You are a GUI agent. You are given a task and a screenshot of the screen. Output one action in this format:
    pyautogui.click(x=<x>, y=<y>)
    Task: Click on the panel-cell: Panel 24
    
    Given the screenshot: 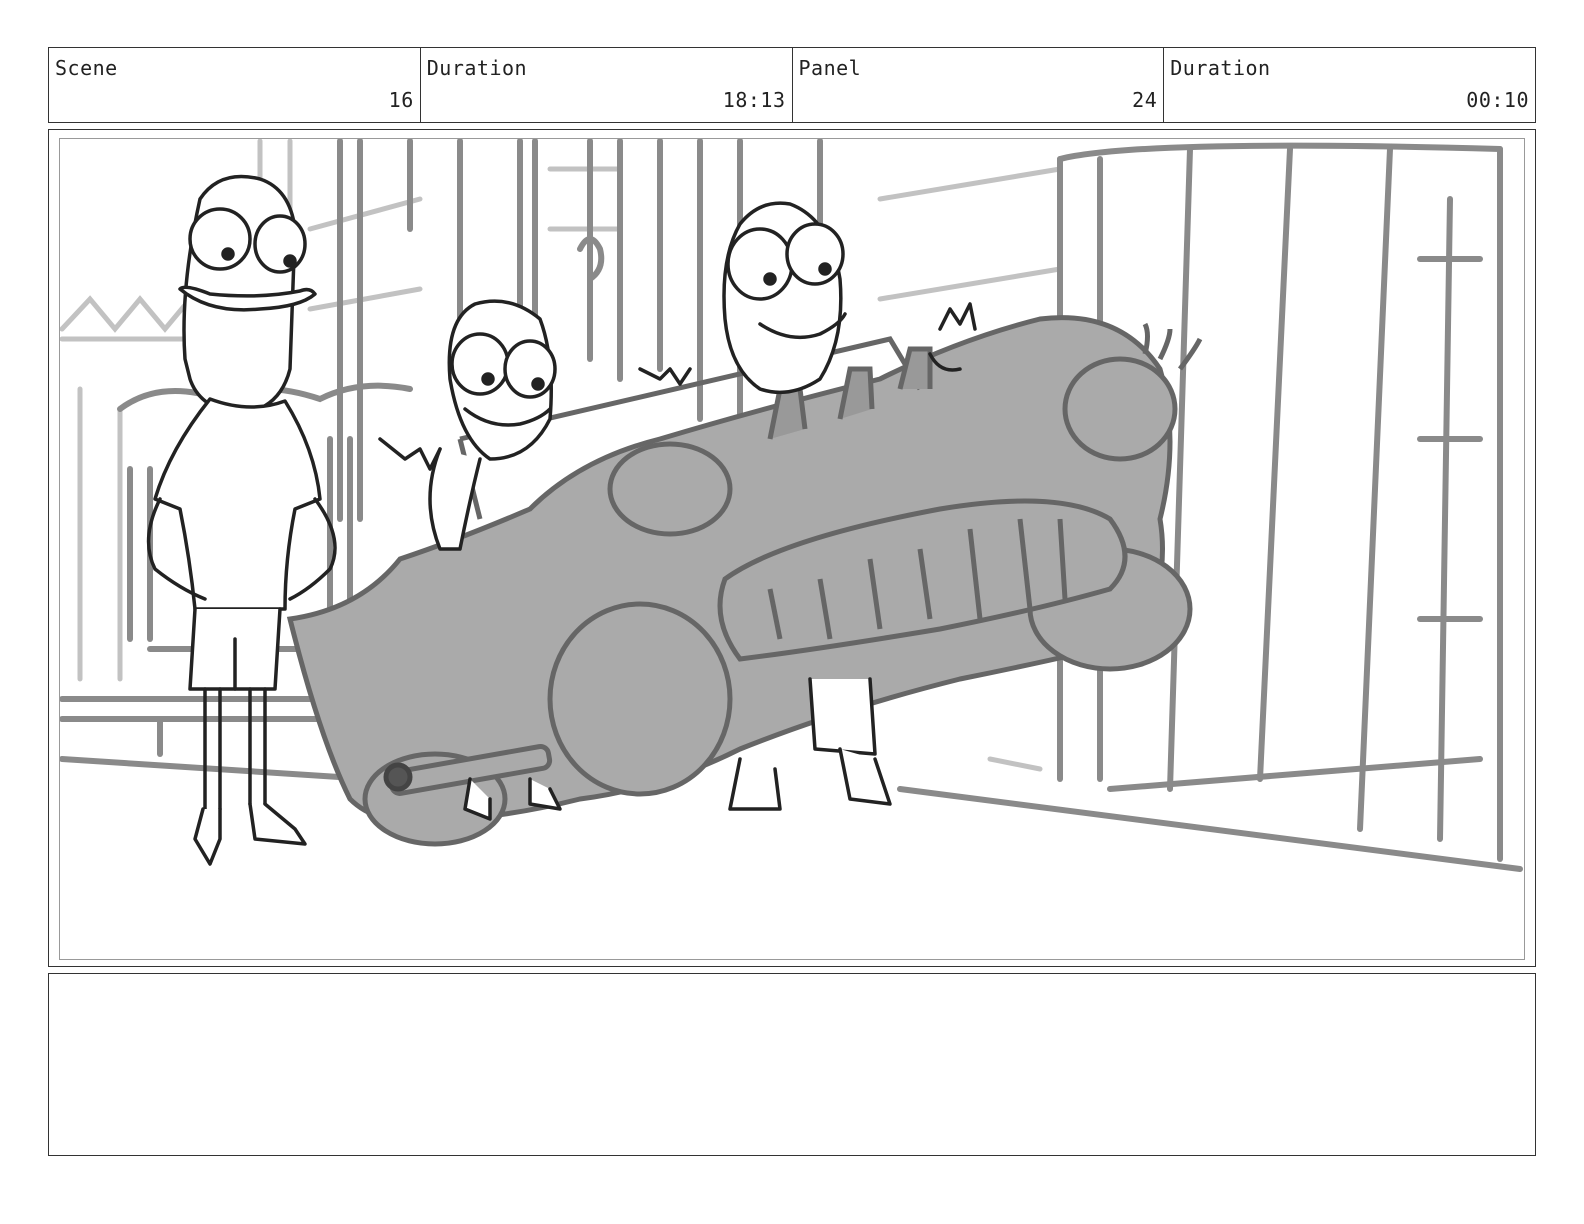 What is the action you would take?
    pyautogui.click(x=979, y=85)
    